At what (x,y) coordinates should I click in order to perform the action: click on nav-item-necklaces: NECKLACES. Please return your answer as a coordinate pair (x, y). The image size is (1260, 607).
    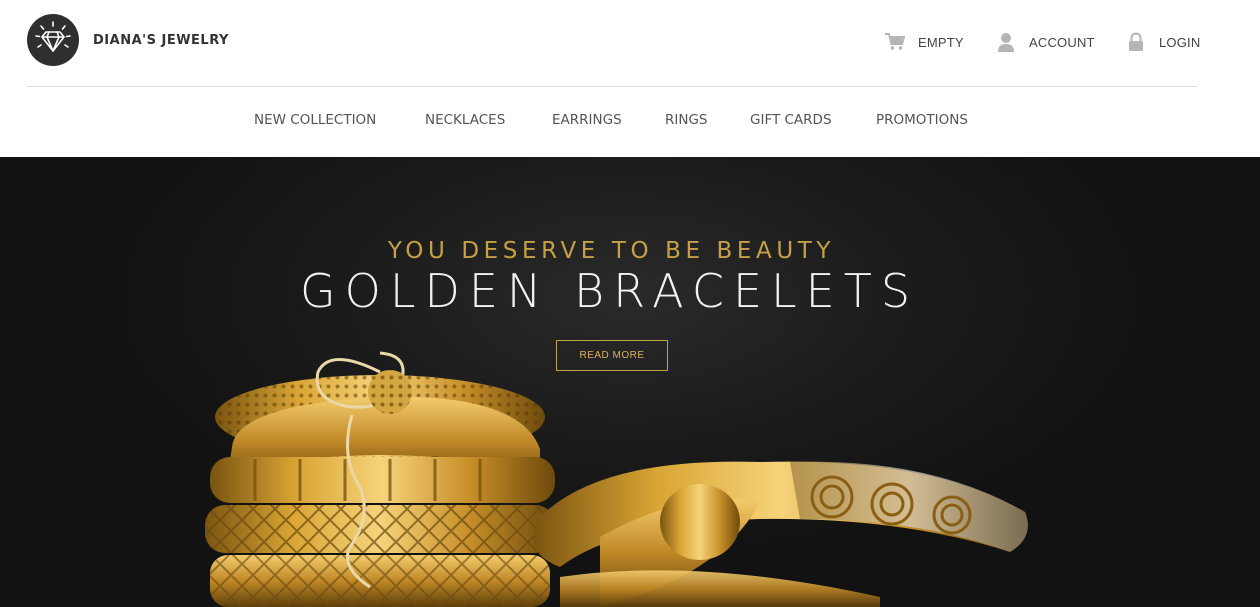
    Looking at the image, I should click on (465, 120).